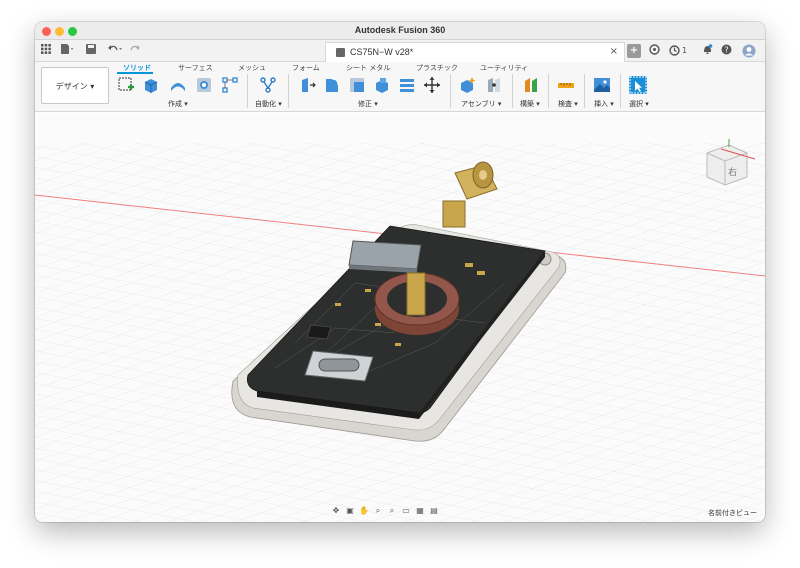 This screenshot has width=800, height=568. I want to click on job-status-icon: 1, so click(678, 51).